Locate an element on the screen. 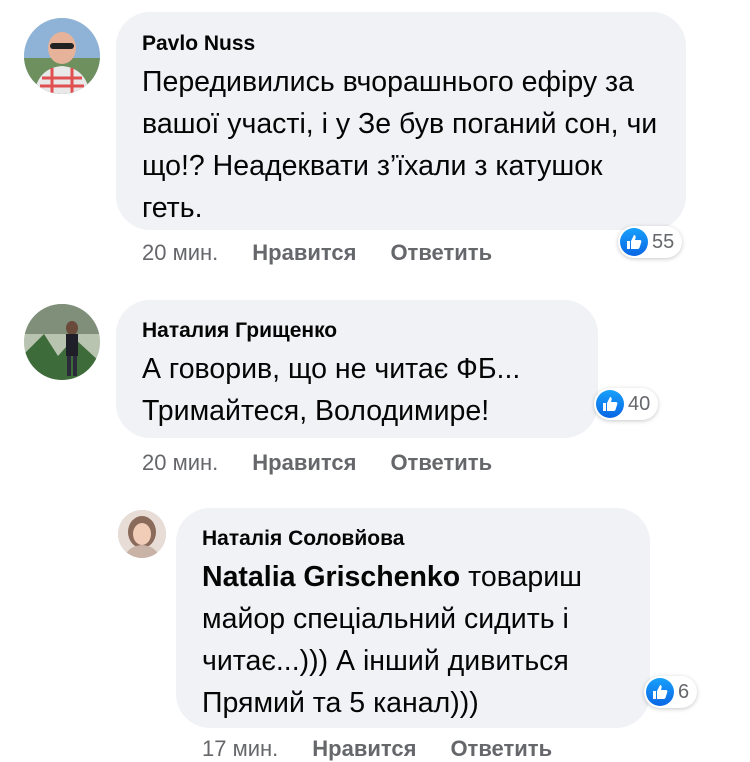  reaction-badge: 55 is located at coordinates (650, 242).